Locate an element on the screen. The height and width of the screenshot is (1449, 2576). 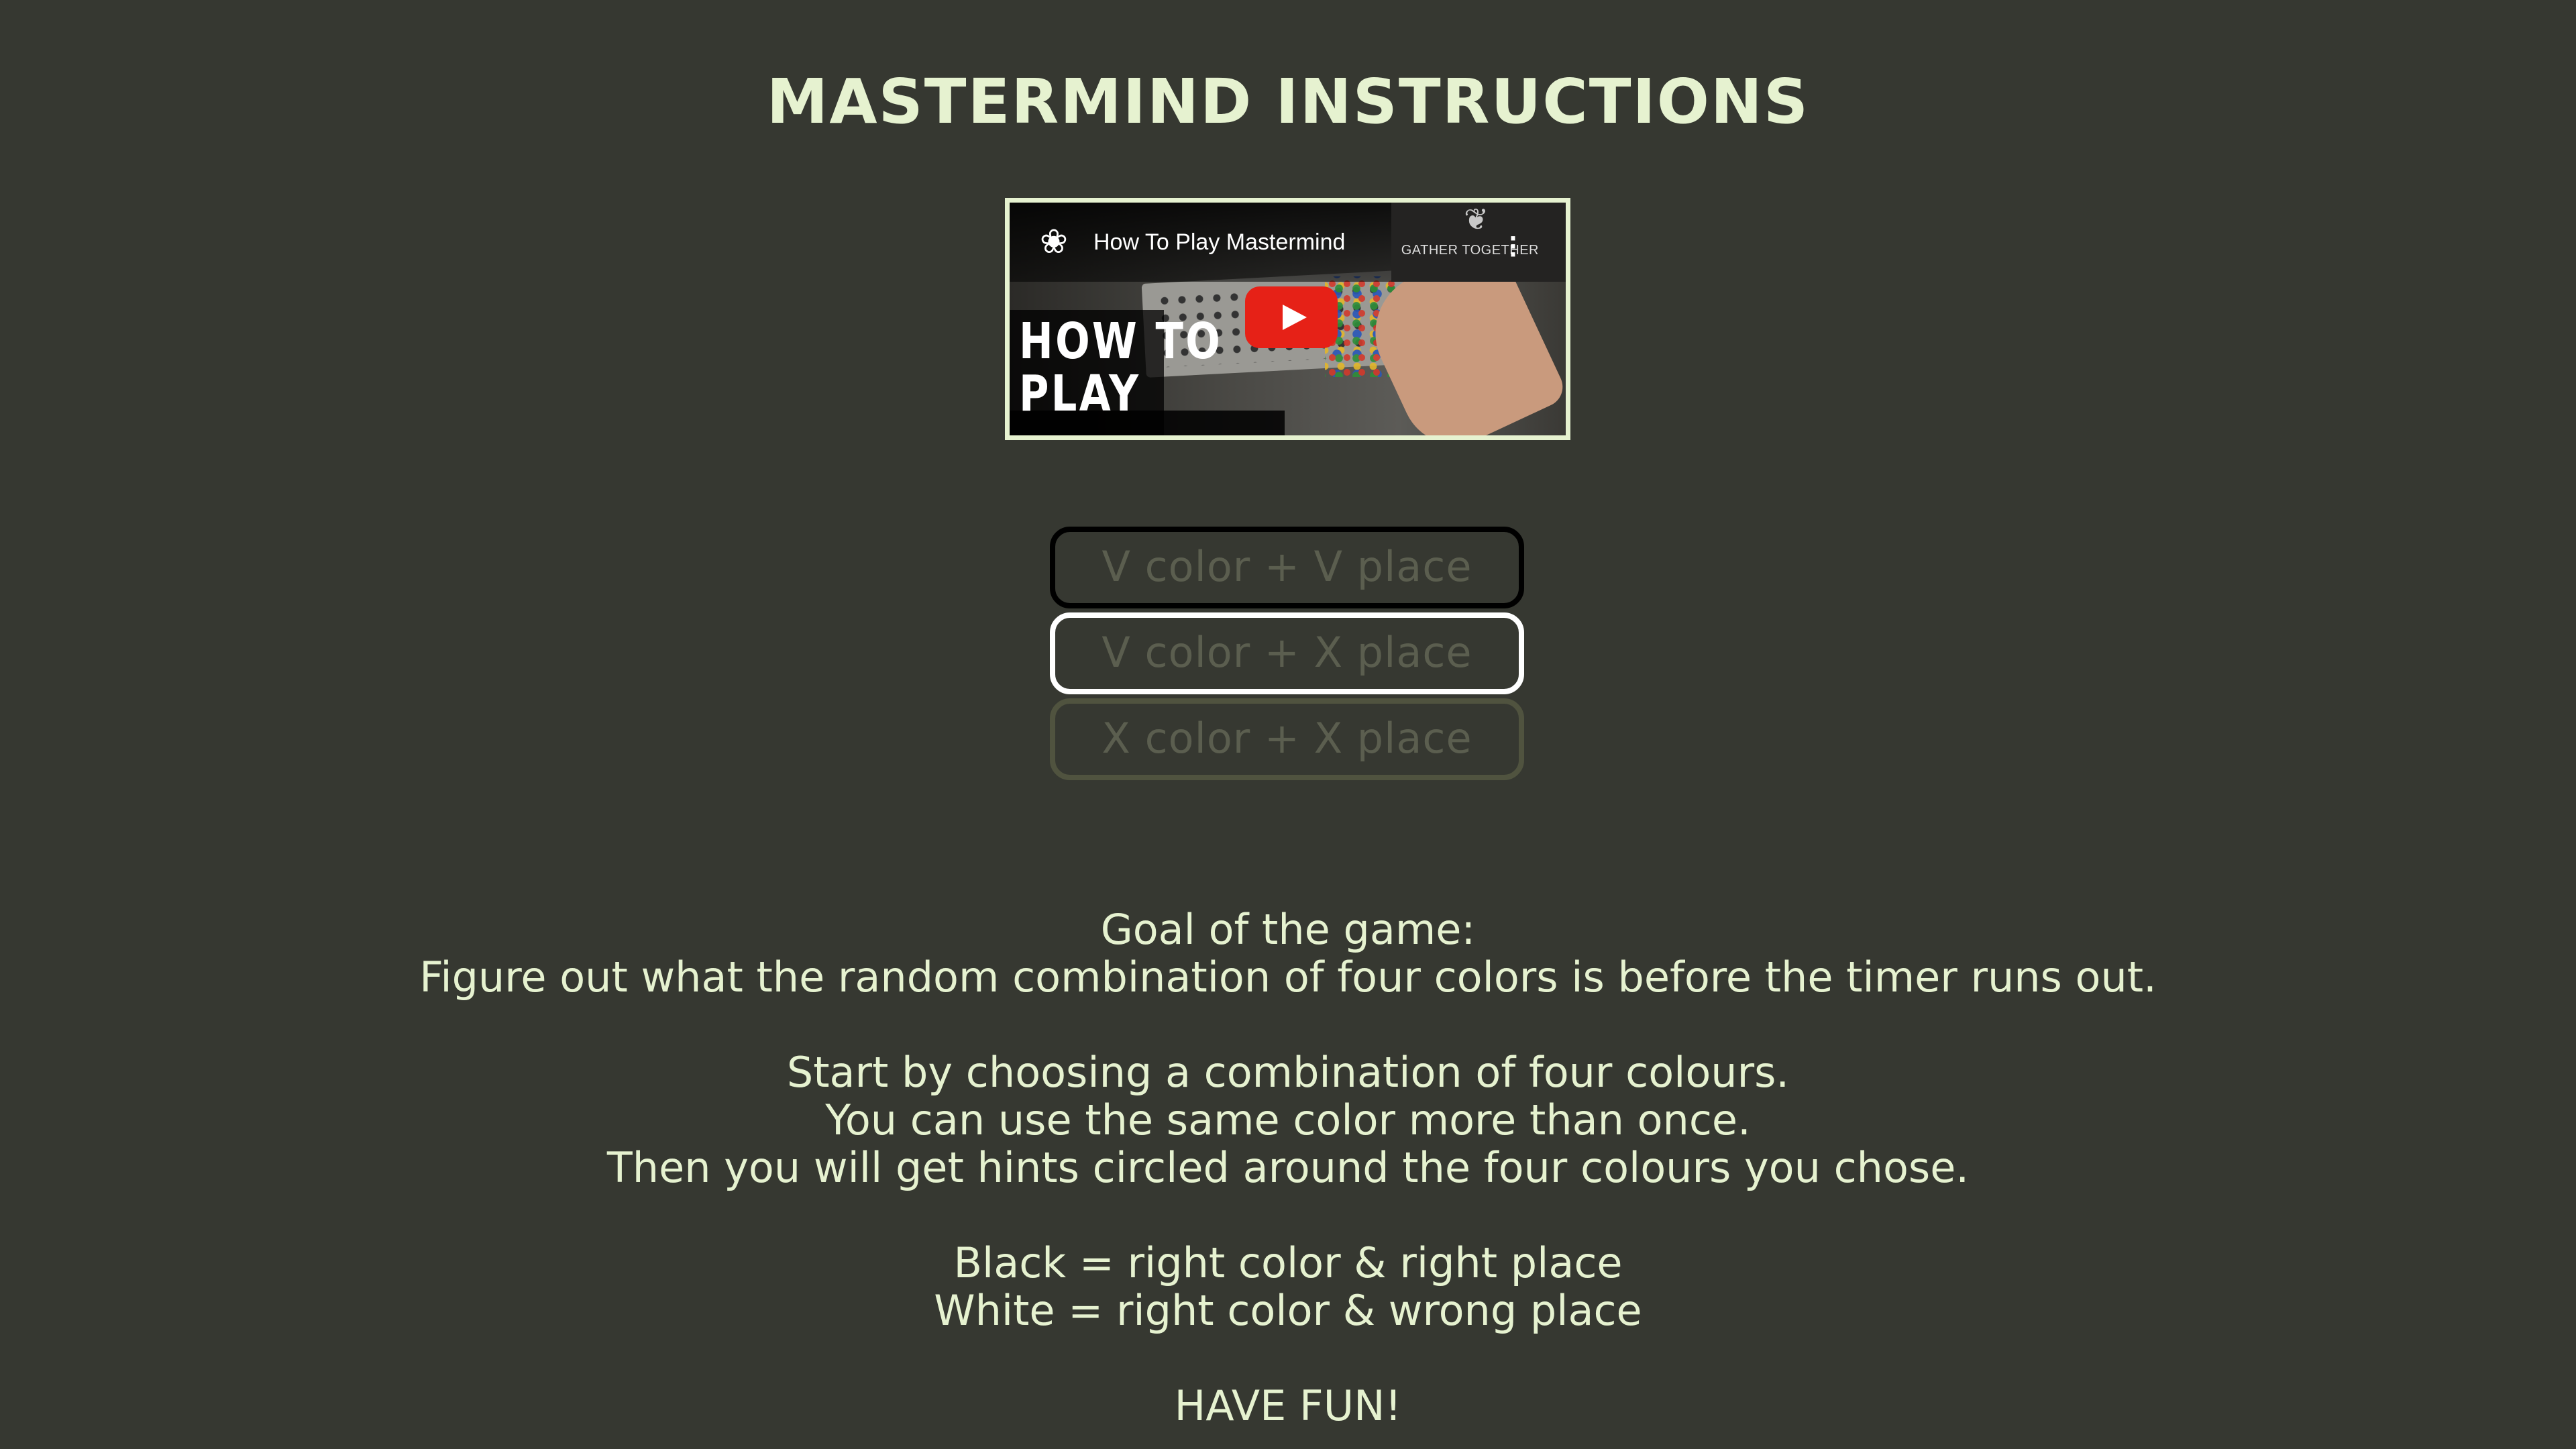
thumbnail-text-line1: HOW TO is located at coordinates (1121, 341).